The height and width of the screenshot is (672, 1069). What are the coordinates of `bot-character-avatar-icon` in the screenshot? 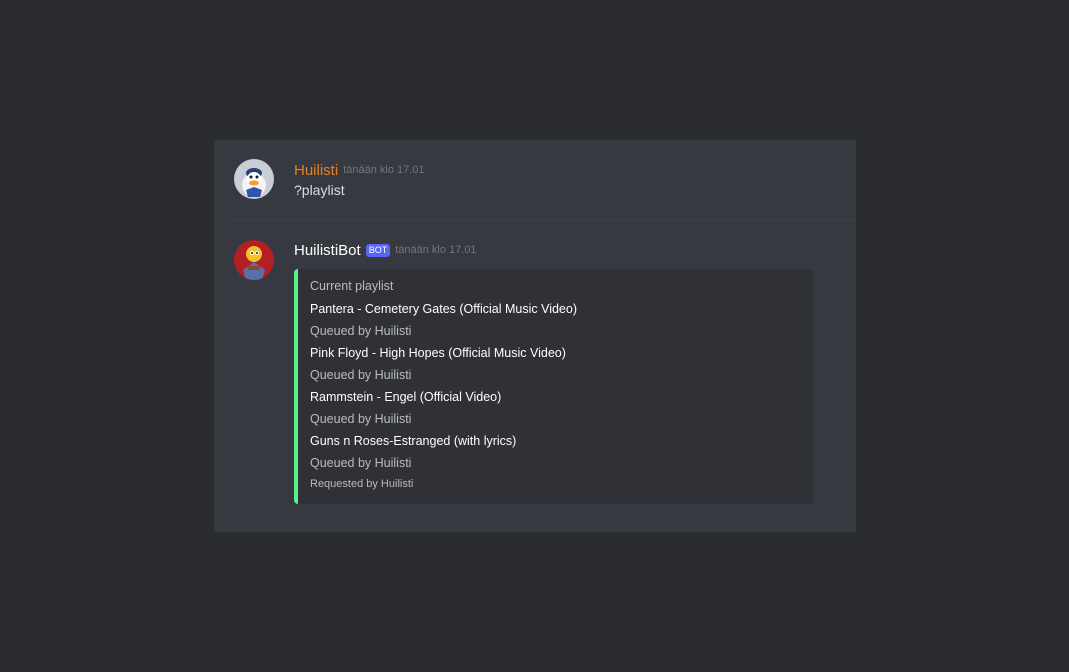 It's located at (254, 260).